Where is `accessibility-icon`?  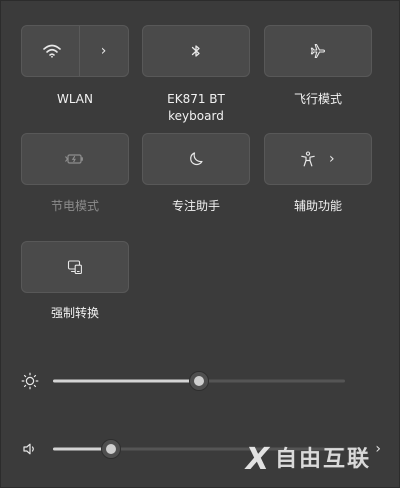
accessibility-icon is located at coordinates (308, 159).